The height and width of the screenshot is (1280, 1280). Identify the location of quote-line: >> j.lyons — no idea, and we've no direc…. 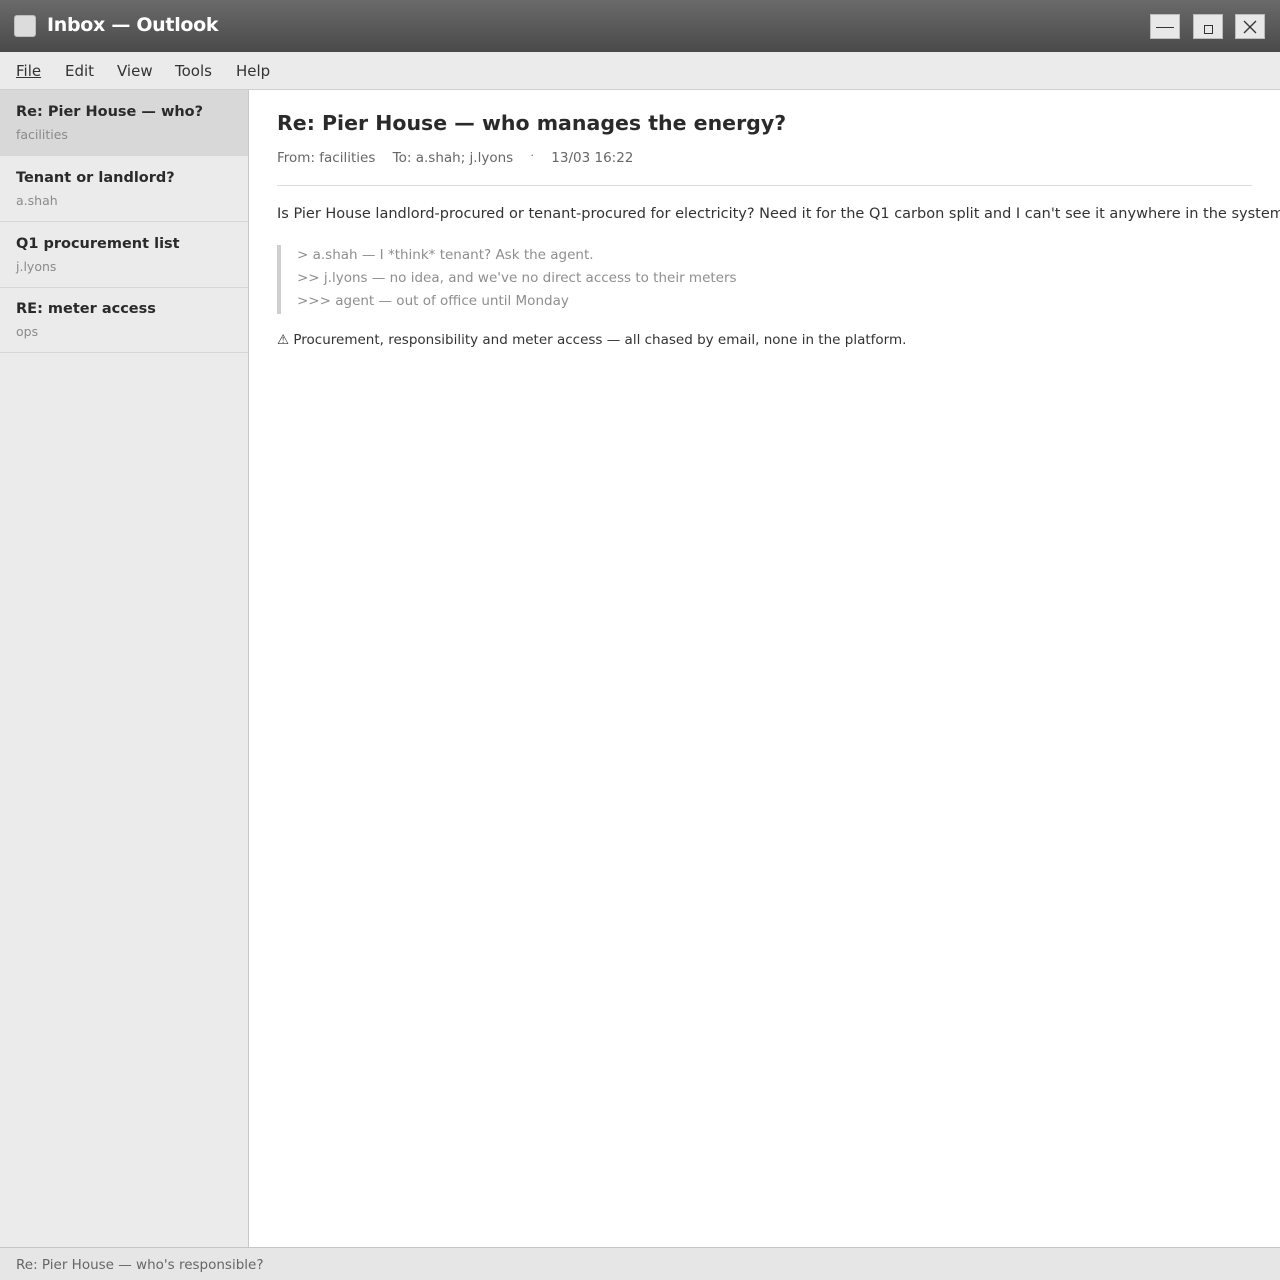
(517, 278).